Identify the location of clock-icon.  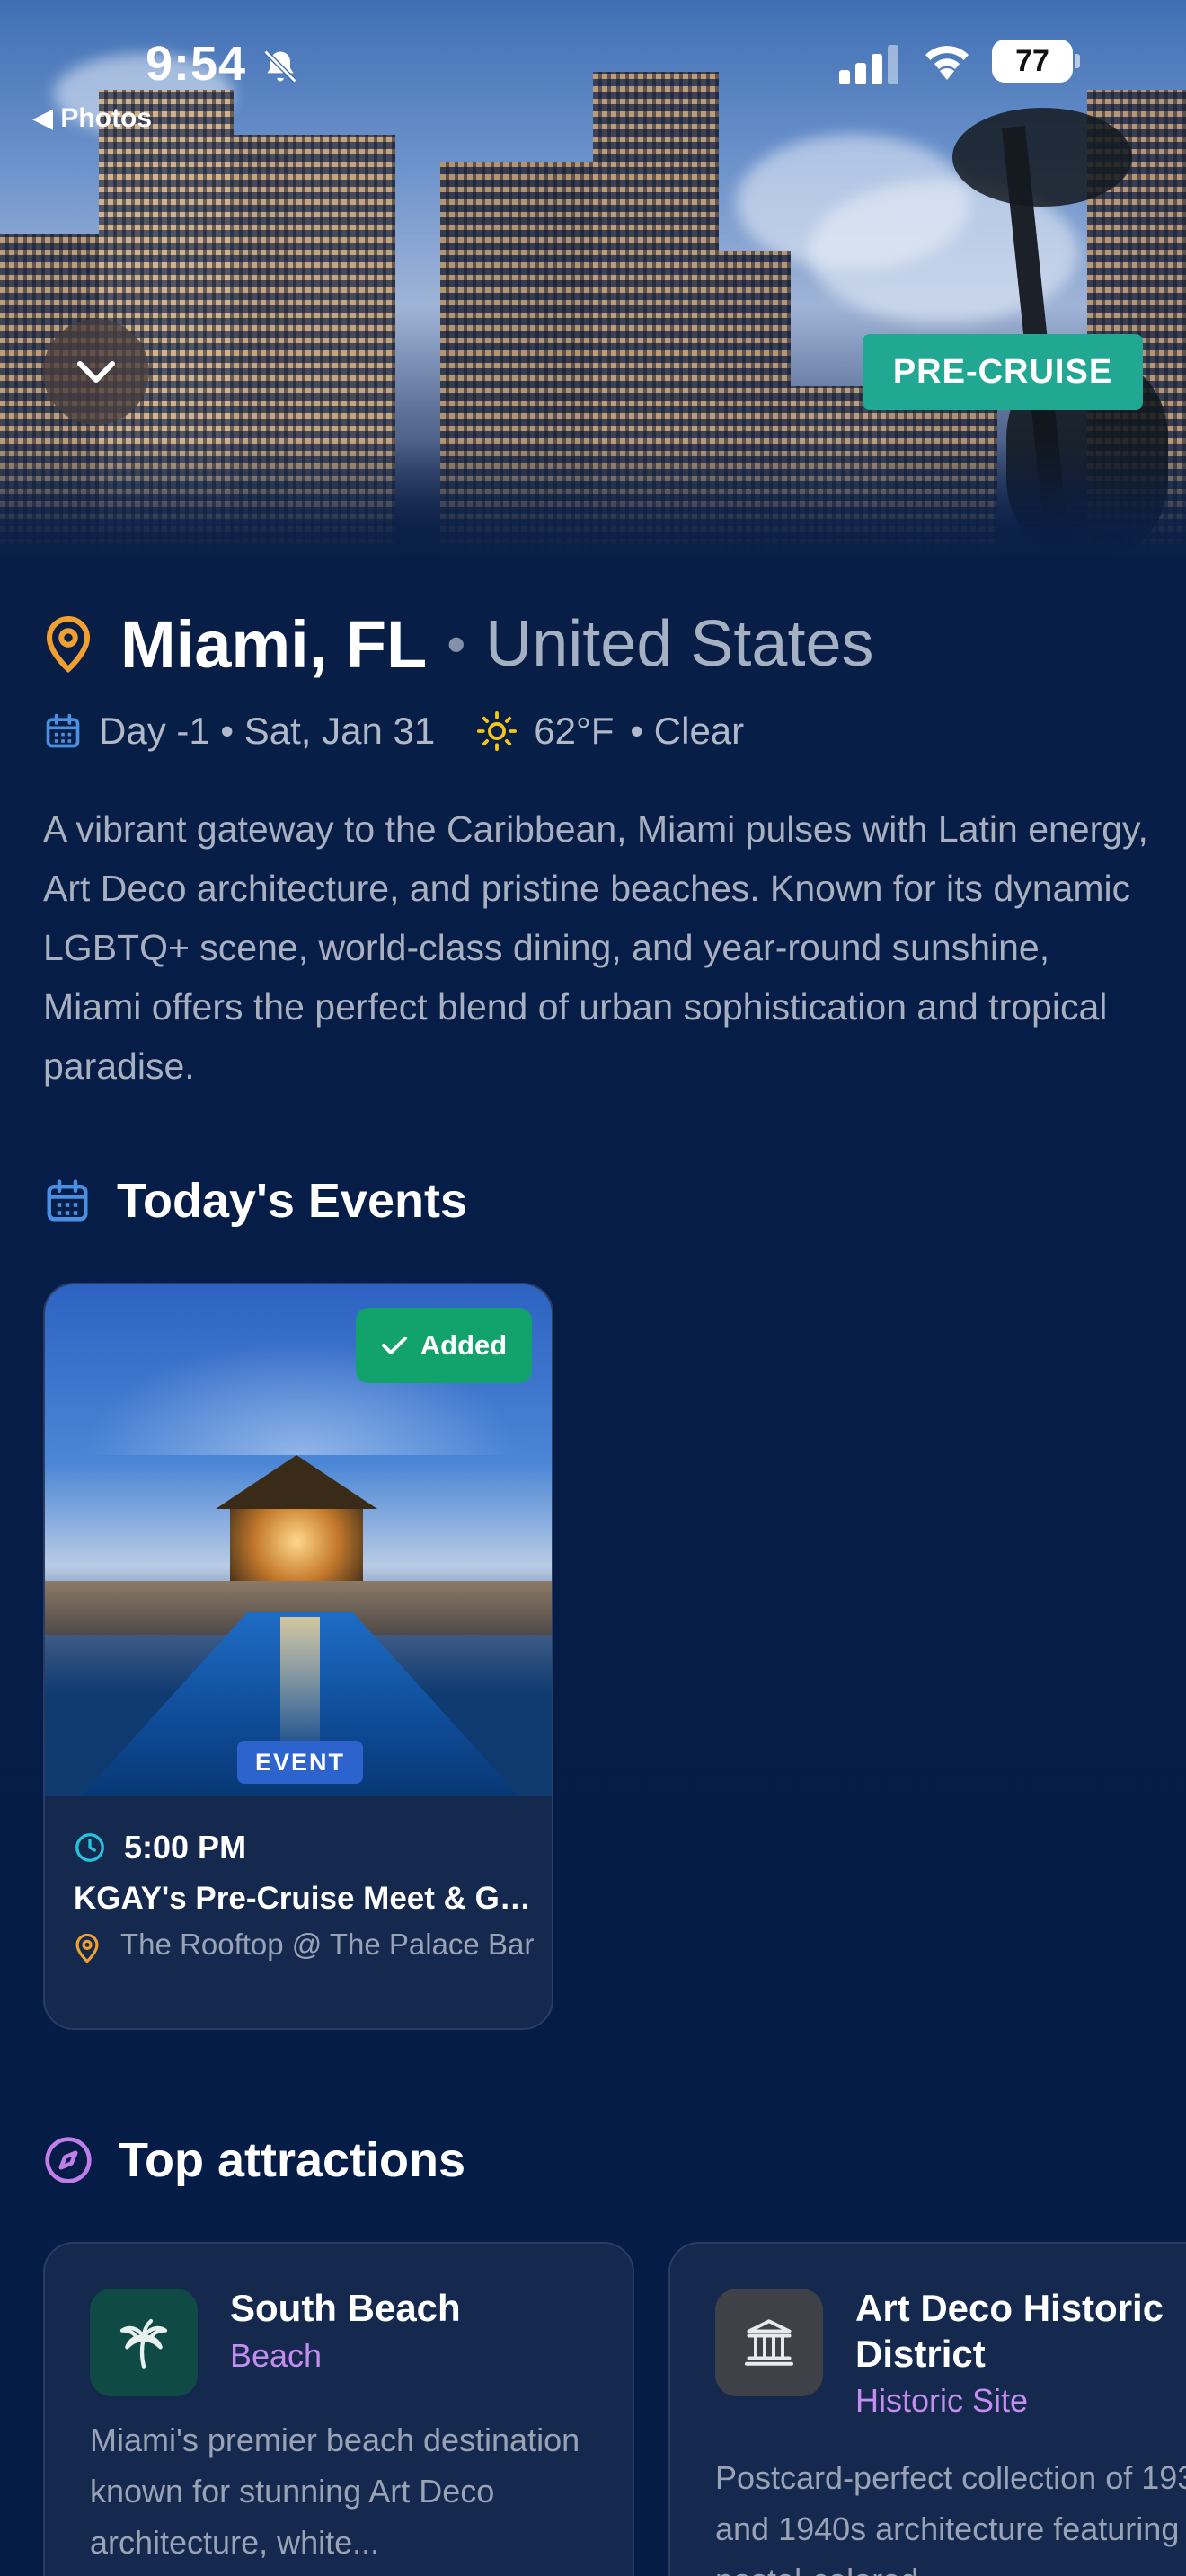
(89, 1847).